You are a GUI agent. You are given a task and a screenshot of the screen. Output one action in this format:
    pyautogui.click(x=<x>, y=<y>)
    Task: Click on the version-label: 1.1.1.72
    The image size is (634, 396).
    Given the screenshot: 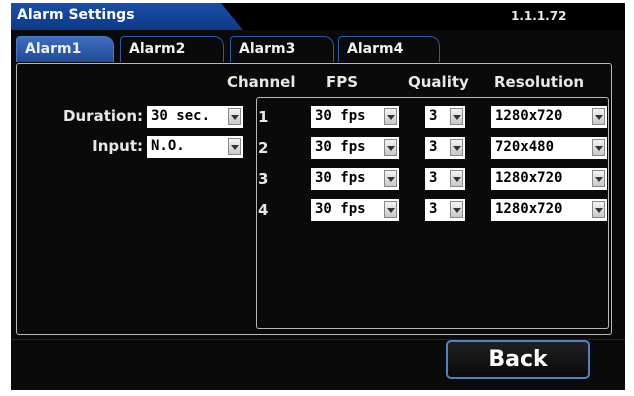 What is the action you would take?
    pyautogui.click(x=539, y=16)
    